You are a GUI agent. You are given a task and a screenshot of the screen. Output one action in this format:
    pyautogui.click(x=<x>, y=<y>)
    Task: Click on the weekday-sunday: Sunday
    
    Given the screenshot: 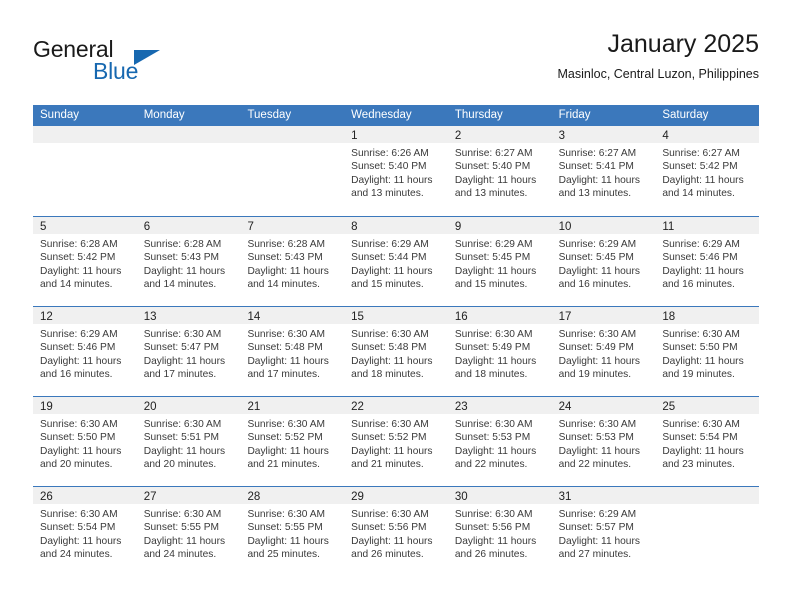 What is the action you would take?
    pyautogui.click(x=60, y=115)
    